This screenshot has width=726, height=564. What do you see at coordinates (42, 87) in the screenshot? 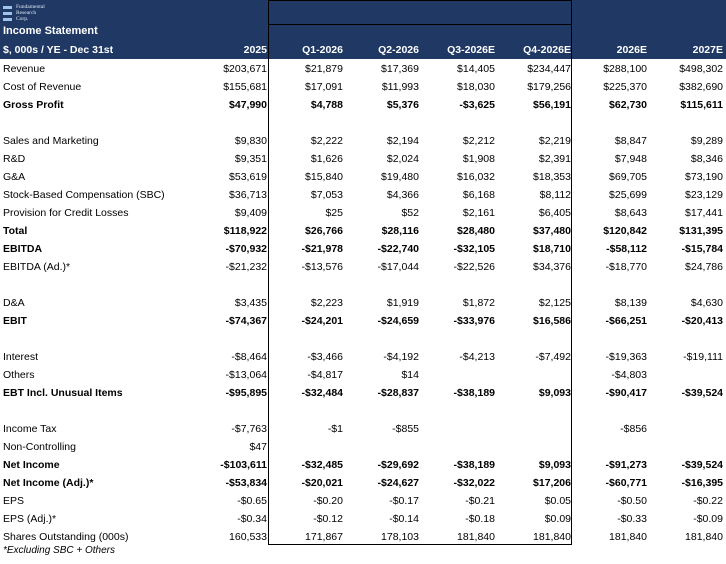
I see `row-label: Cost of Revenue` at bounding box center [42, 87].